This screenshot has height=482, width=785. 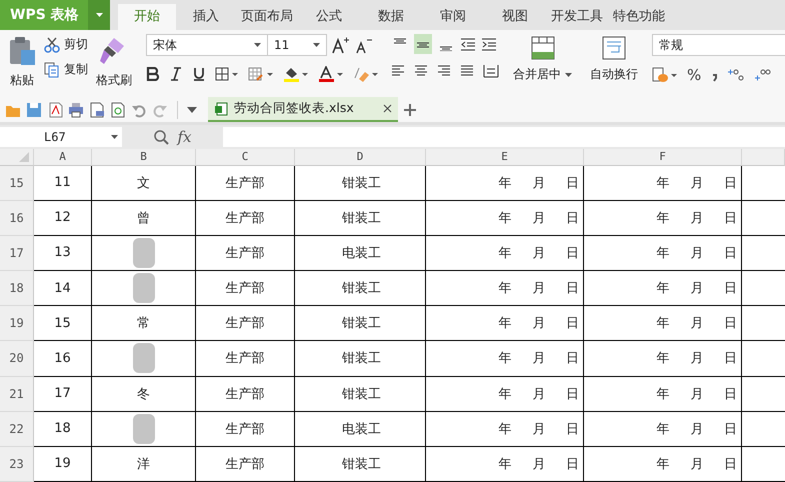 What do you see at coordinates (22, 65) in the screenshot?
I see `paste-button: 粘贴` at bounding box center [22, 65].